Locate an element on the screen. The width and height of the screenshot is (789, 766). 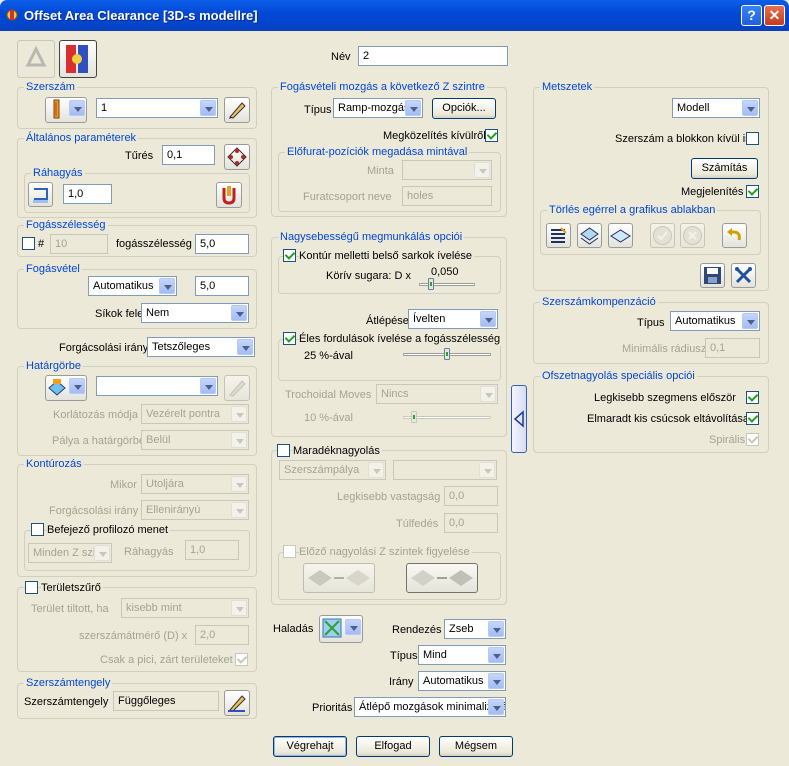
elozo-label: Előző nagyolási Z szintek figyelése is located at coordinates (385, 552).